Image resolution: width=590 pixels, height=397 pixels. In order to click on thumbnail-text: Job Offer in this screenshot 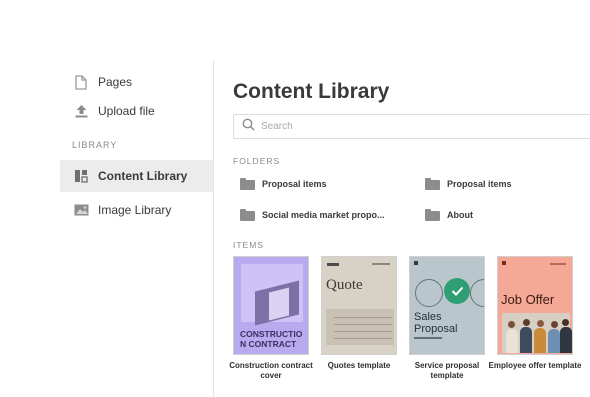, I will do `click(528, 299)`.